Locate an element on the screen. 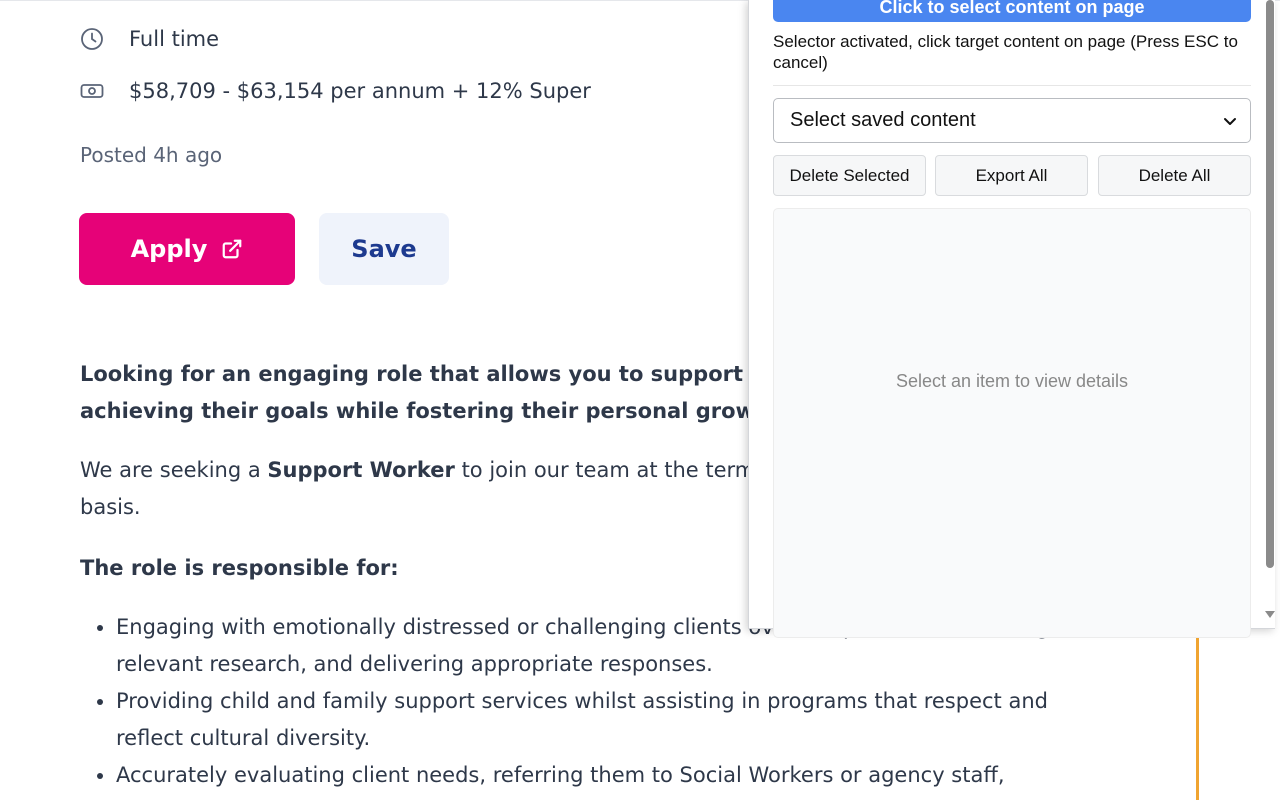  delete-all-button: Delete All is located at coordinates (1174, 175).